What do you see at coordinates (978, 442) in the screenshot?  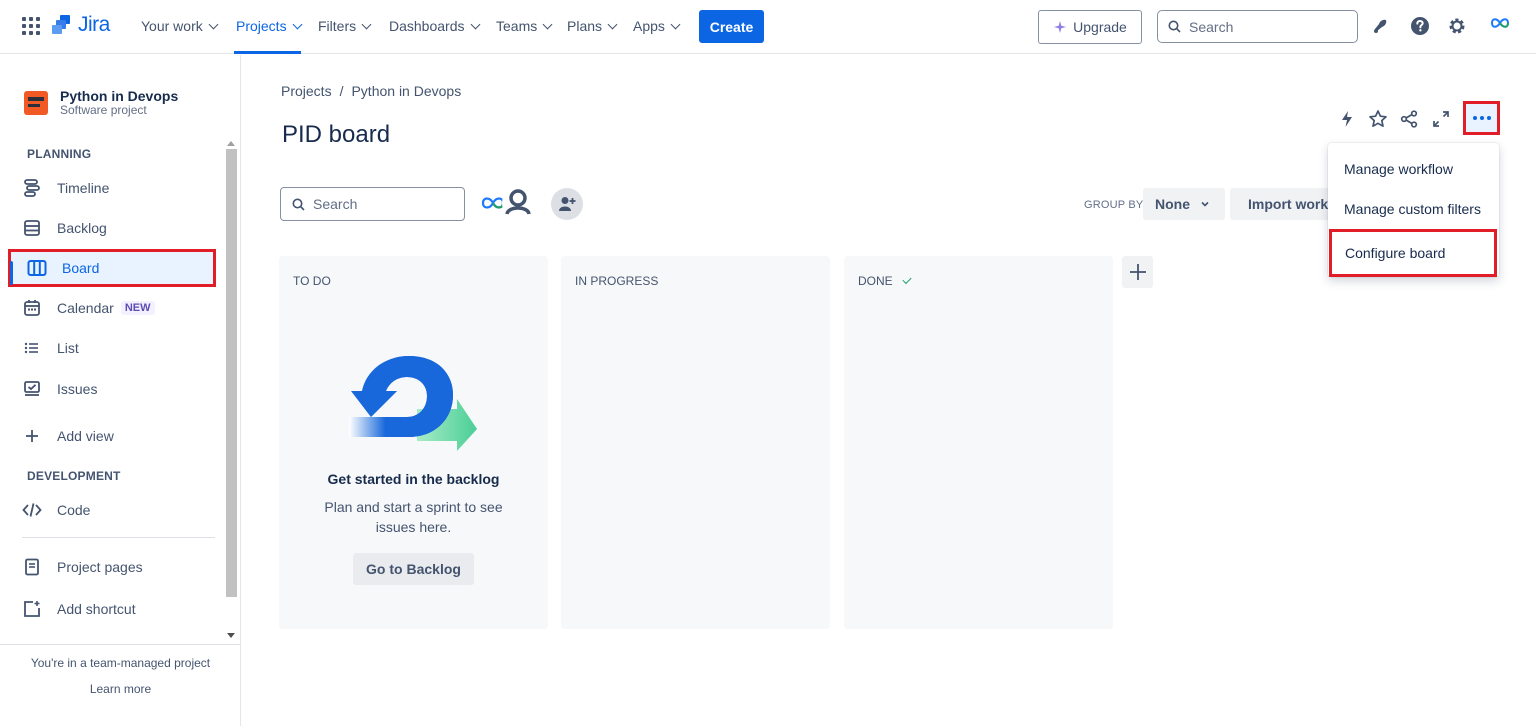 I see `board-column-done: DONE` at bounding box center [978, 442].